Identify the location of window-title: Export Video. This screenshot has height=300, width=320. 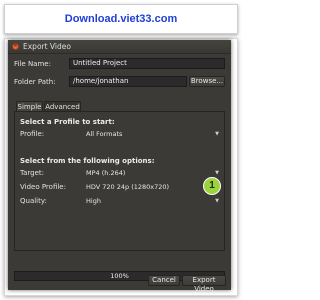
(47, 46).